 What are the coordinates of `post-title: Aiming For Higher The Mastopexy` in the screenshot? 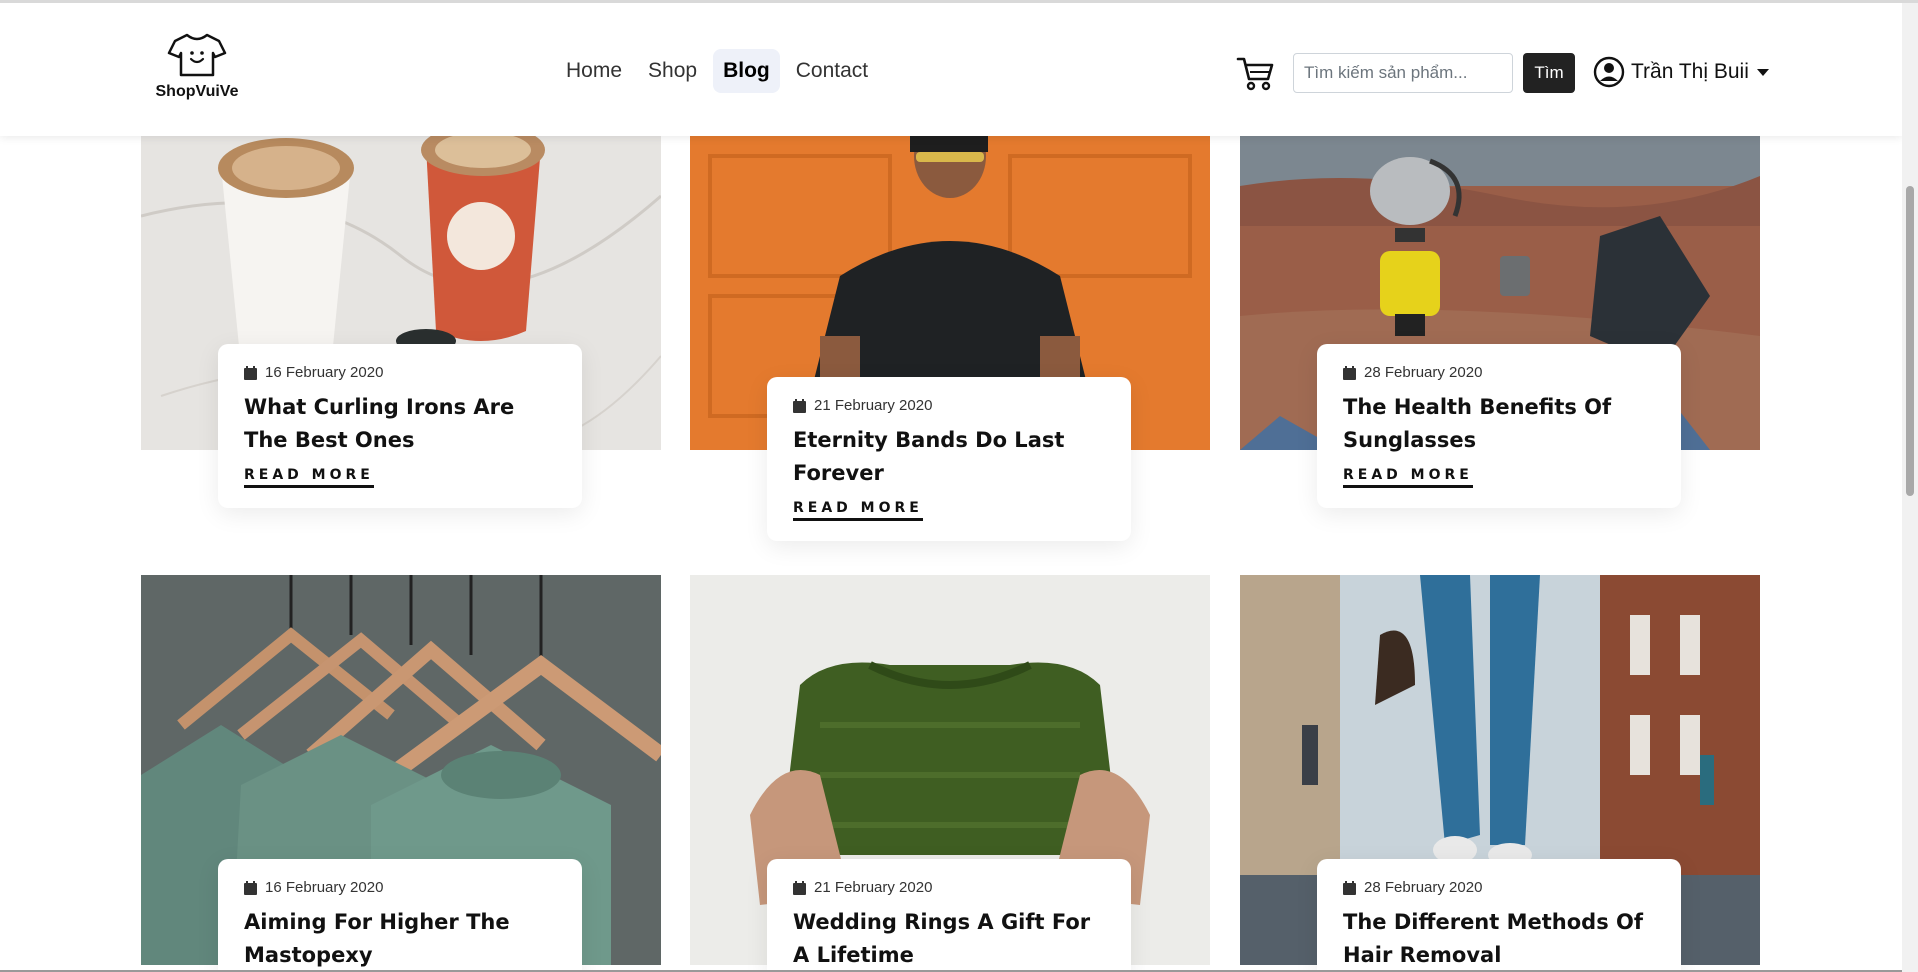 It's located at (400, 939).